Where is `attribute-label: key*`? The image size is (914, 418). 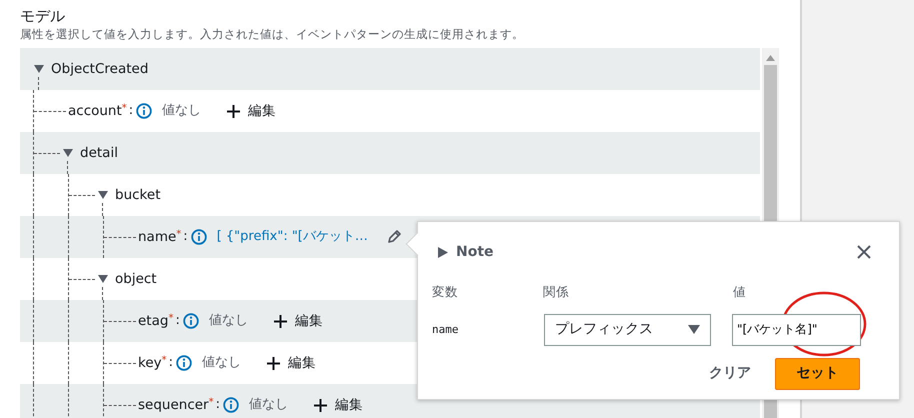 attribute-label: key* is located at coordinates (152, 363).